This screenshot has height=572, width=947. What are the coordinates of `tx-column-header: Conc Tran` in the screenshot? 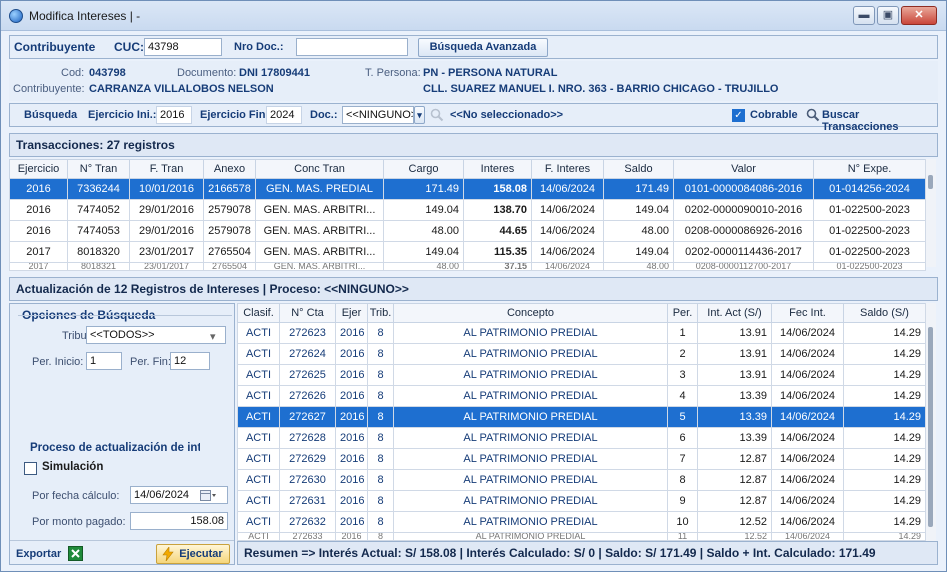 It's located at (319, 169).